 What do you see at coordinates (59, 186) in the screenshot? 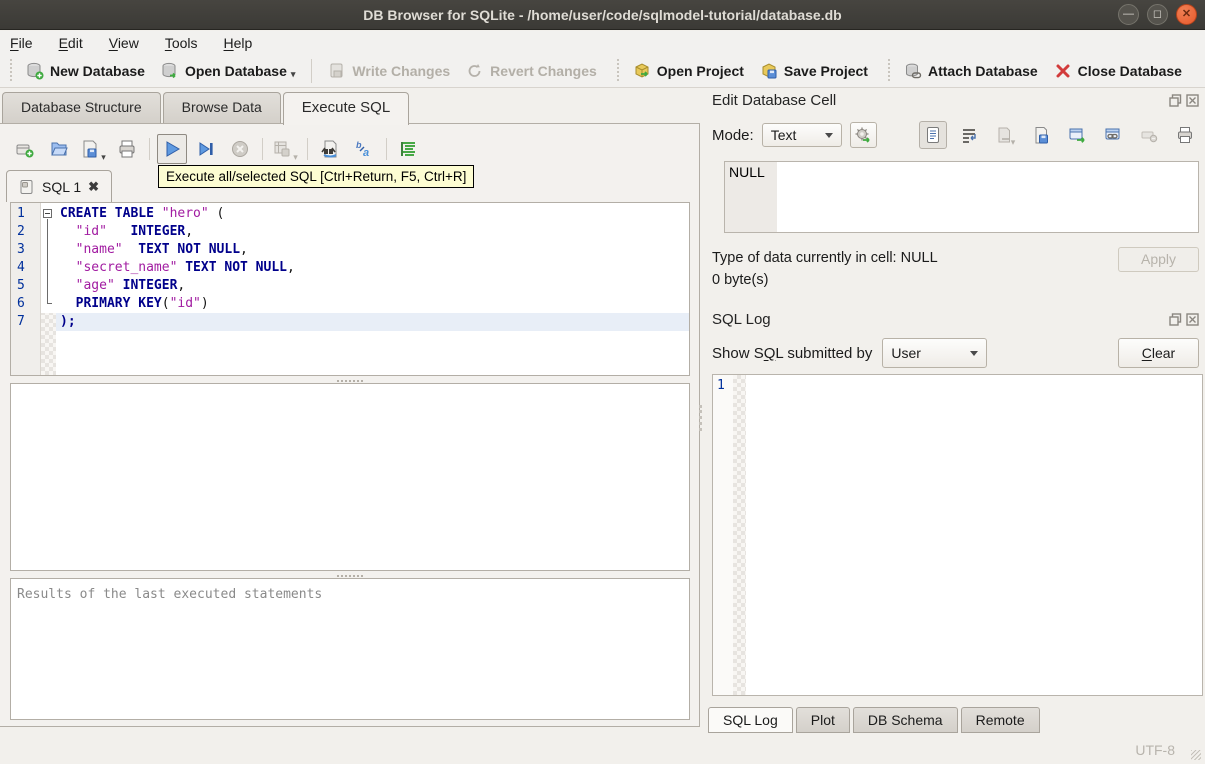
I see `sql-1-tab: SQL 1 ✖` at bounding box center [59, 186].